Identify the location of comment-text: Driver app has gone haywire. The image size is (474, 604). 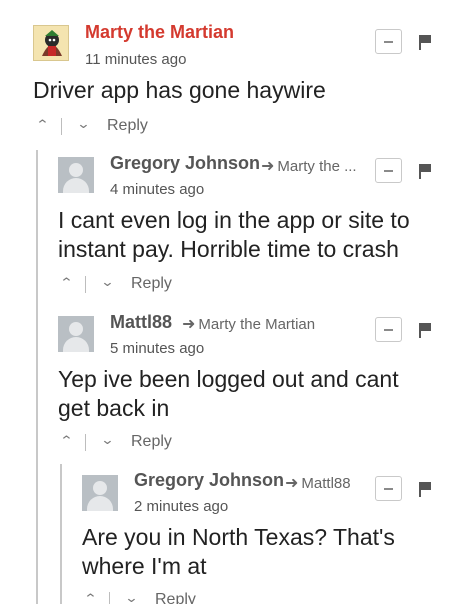
(179, 90).